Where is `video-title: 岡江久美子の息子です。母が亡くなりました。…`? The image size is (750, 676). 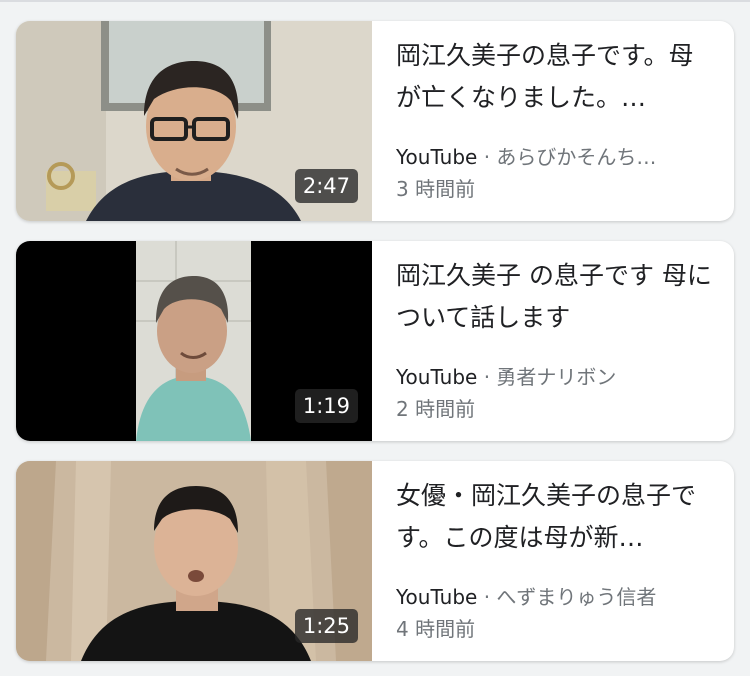
video-title: 岡江久美子の息子です。母が亡くなりました。… is located at coordinates (556, 77).